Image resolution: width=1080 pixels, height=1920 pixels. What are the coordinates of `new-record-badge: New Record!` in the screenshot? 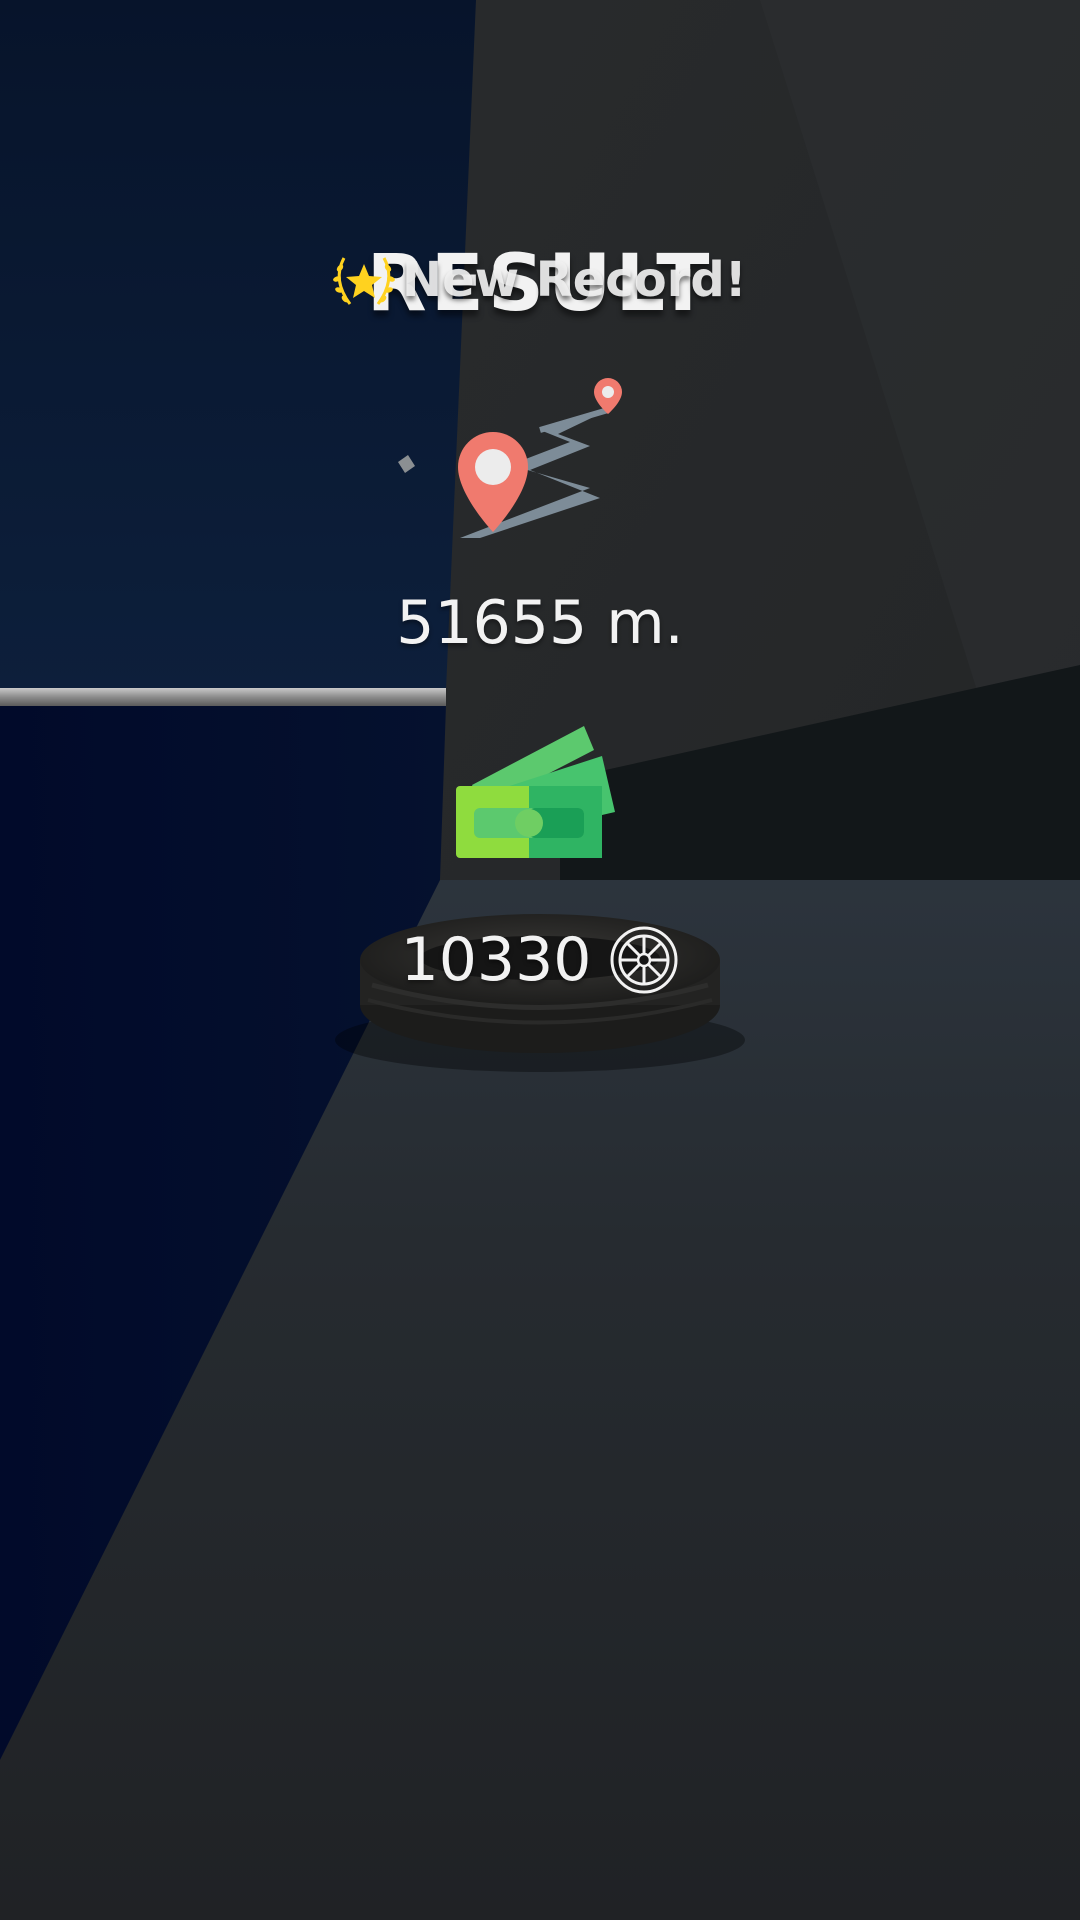 It's located at (538, 280).